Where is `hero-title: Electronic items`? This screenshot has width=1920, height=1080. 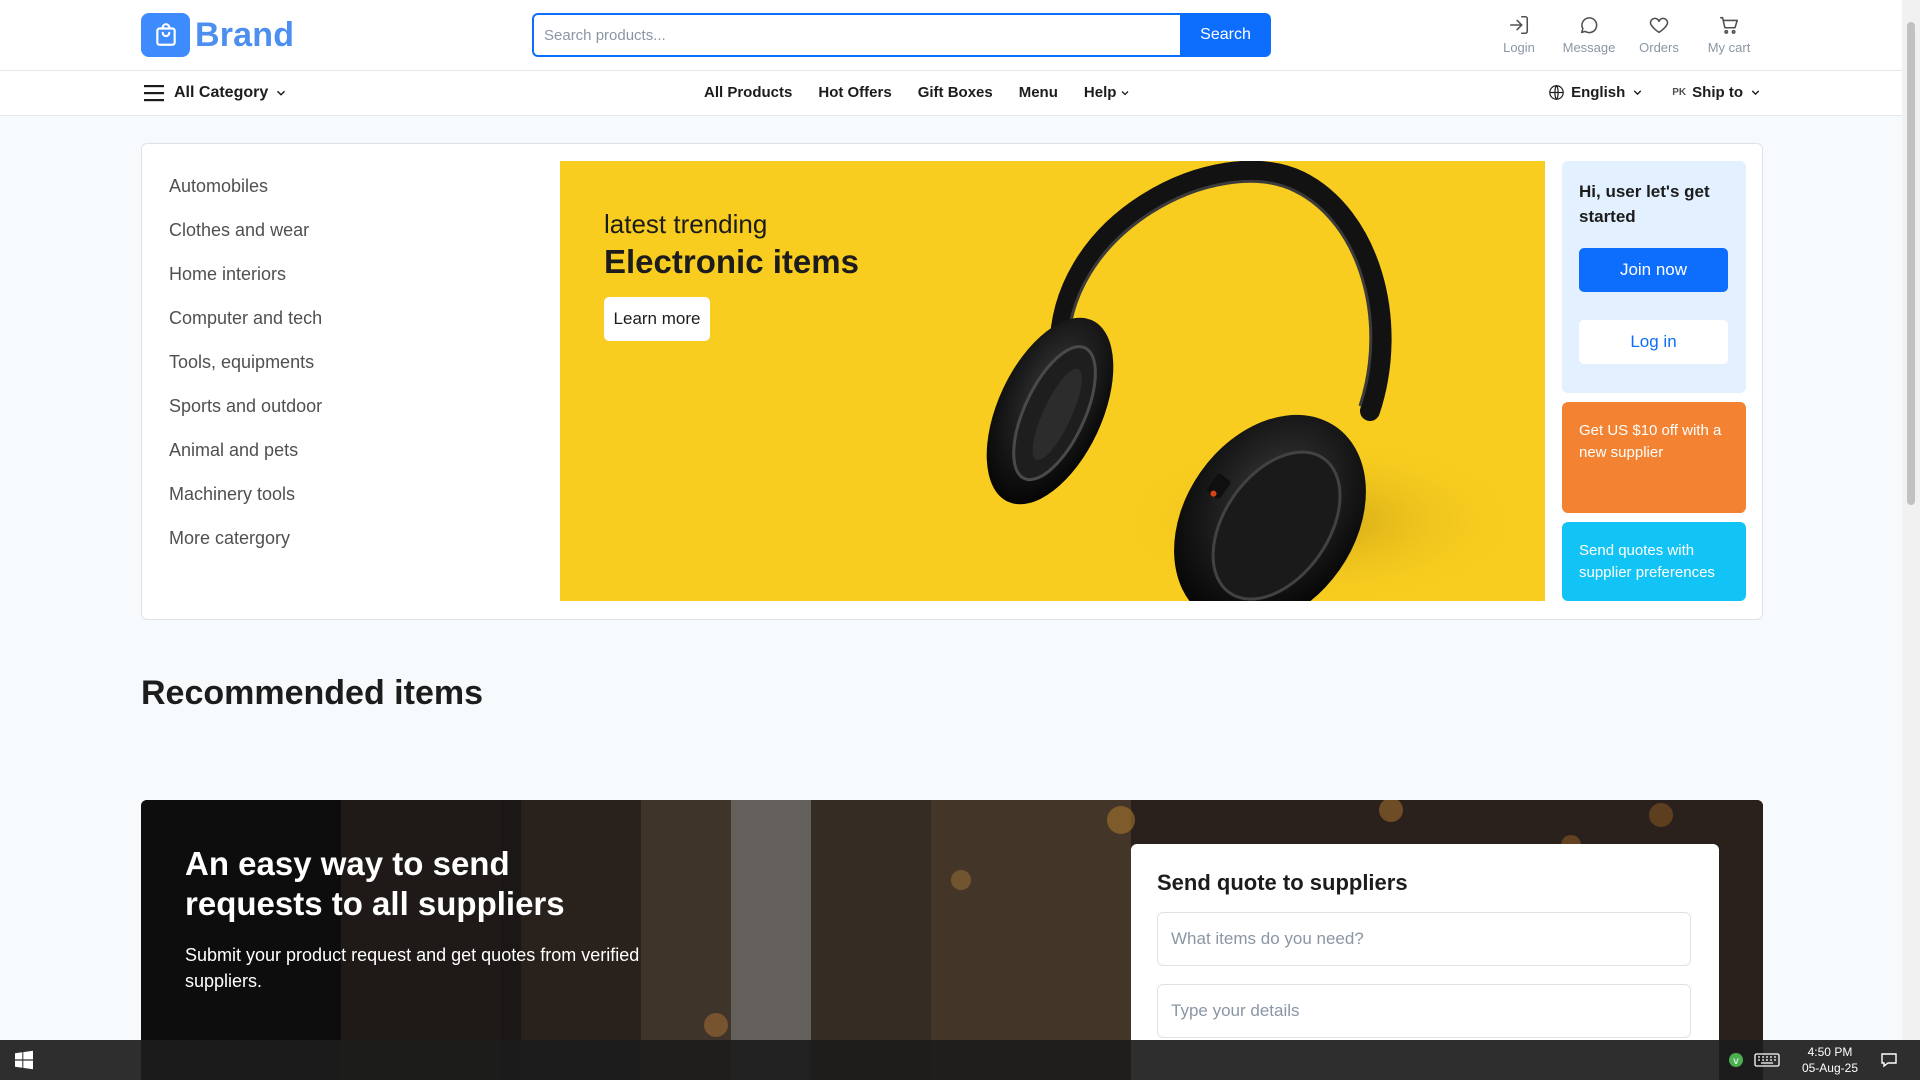
hero-title: Electronic items is located at coordinates (731, 261).